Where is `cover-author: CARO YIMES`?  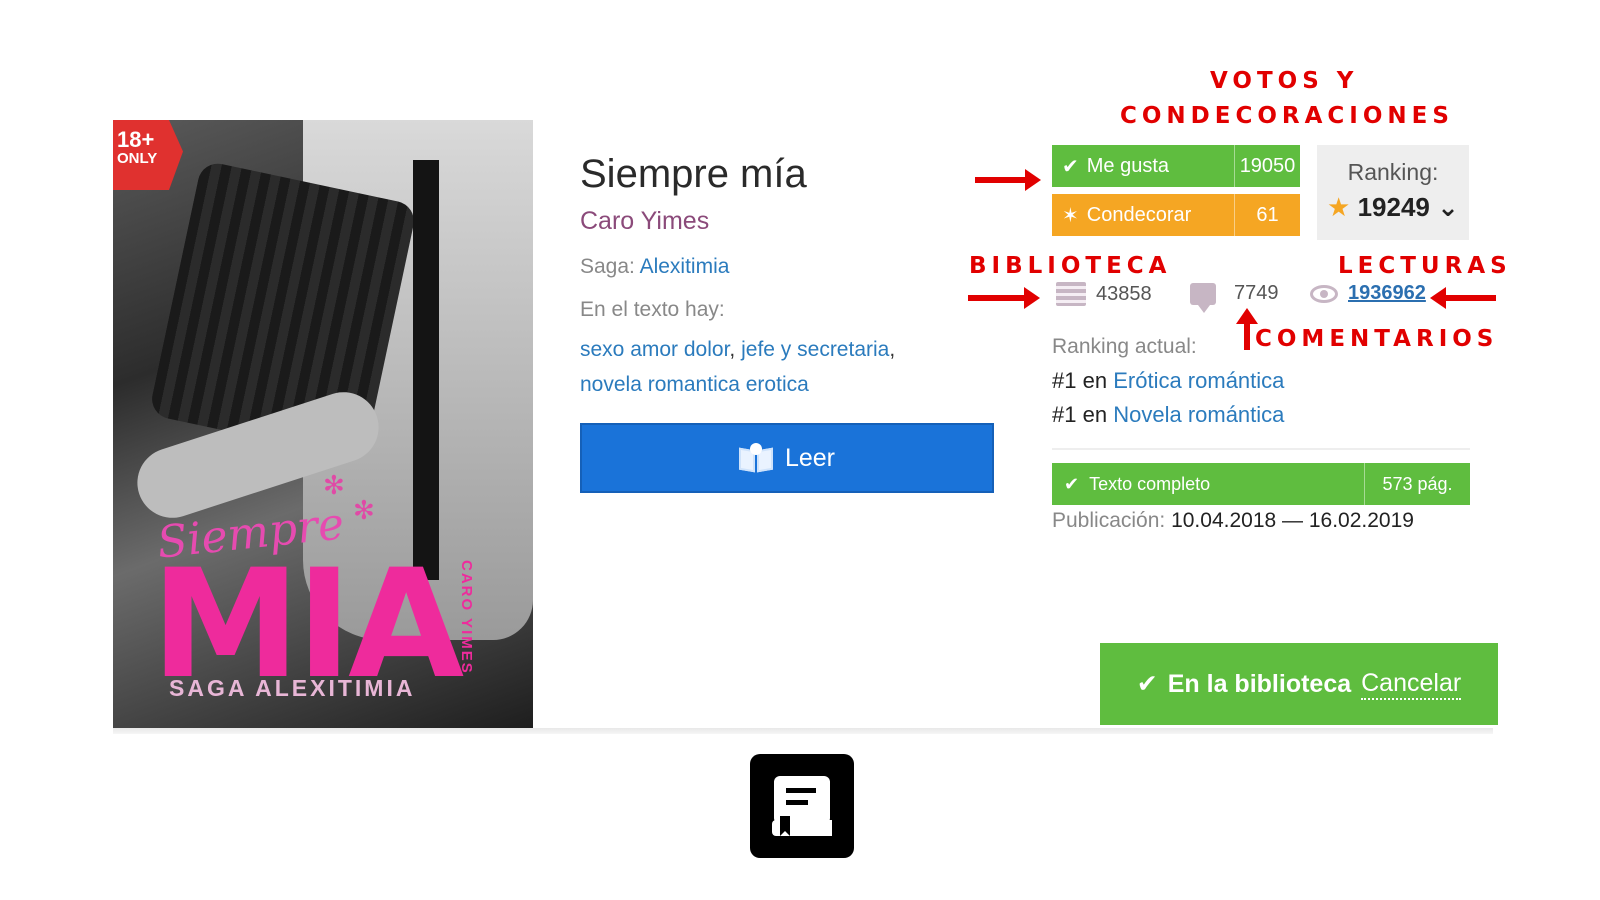
cover-author: CARO YIMES is located at coordinates (466, 617).